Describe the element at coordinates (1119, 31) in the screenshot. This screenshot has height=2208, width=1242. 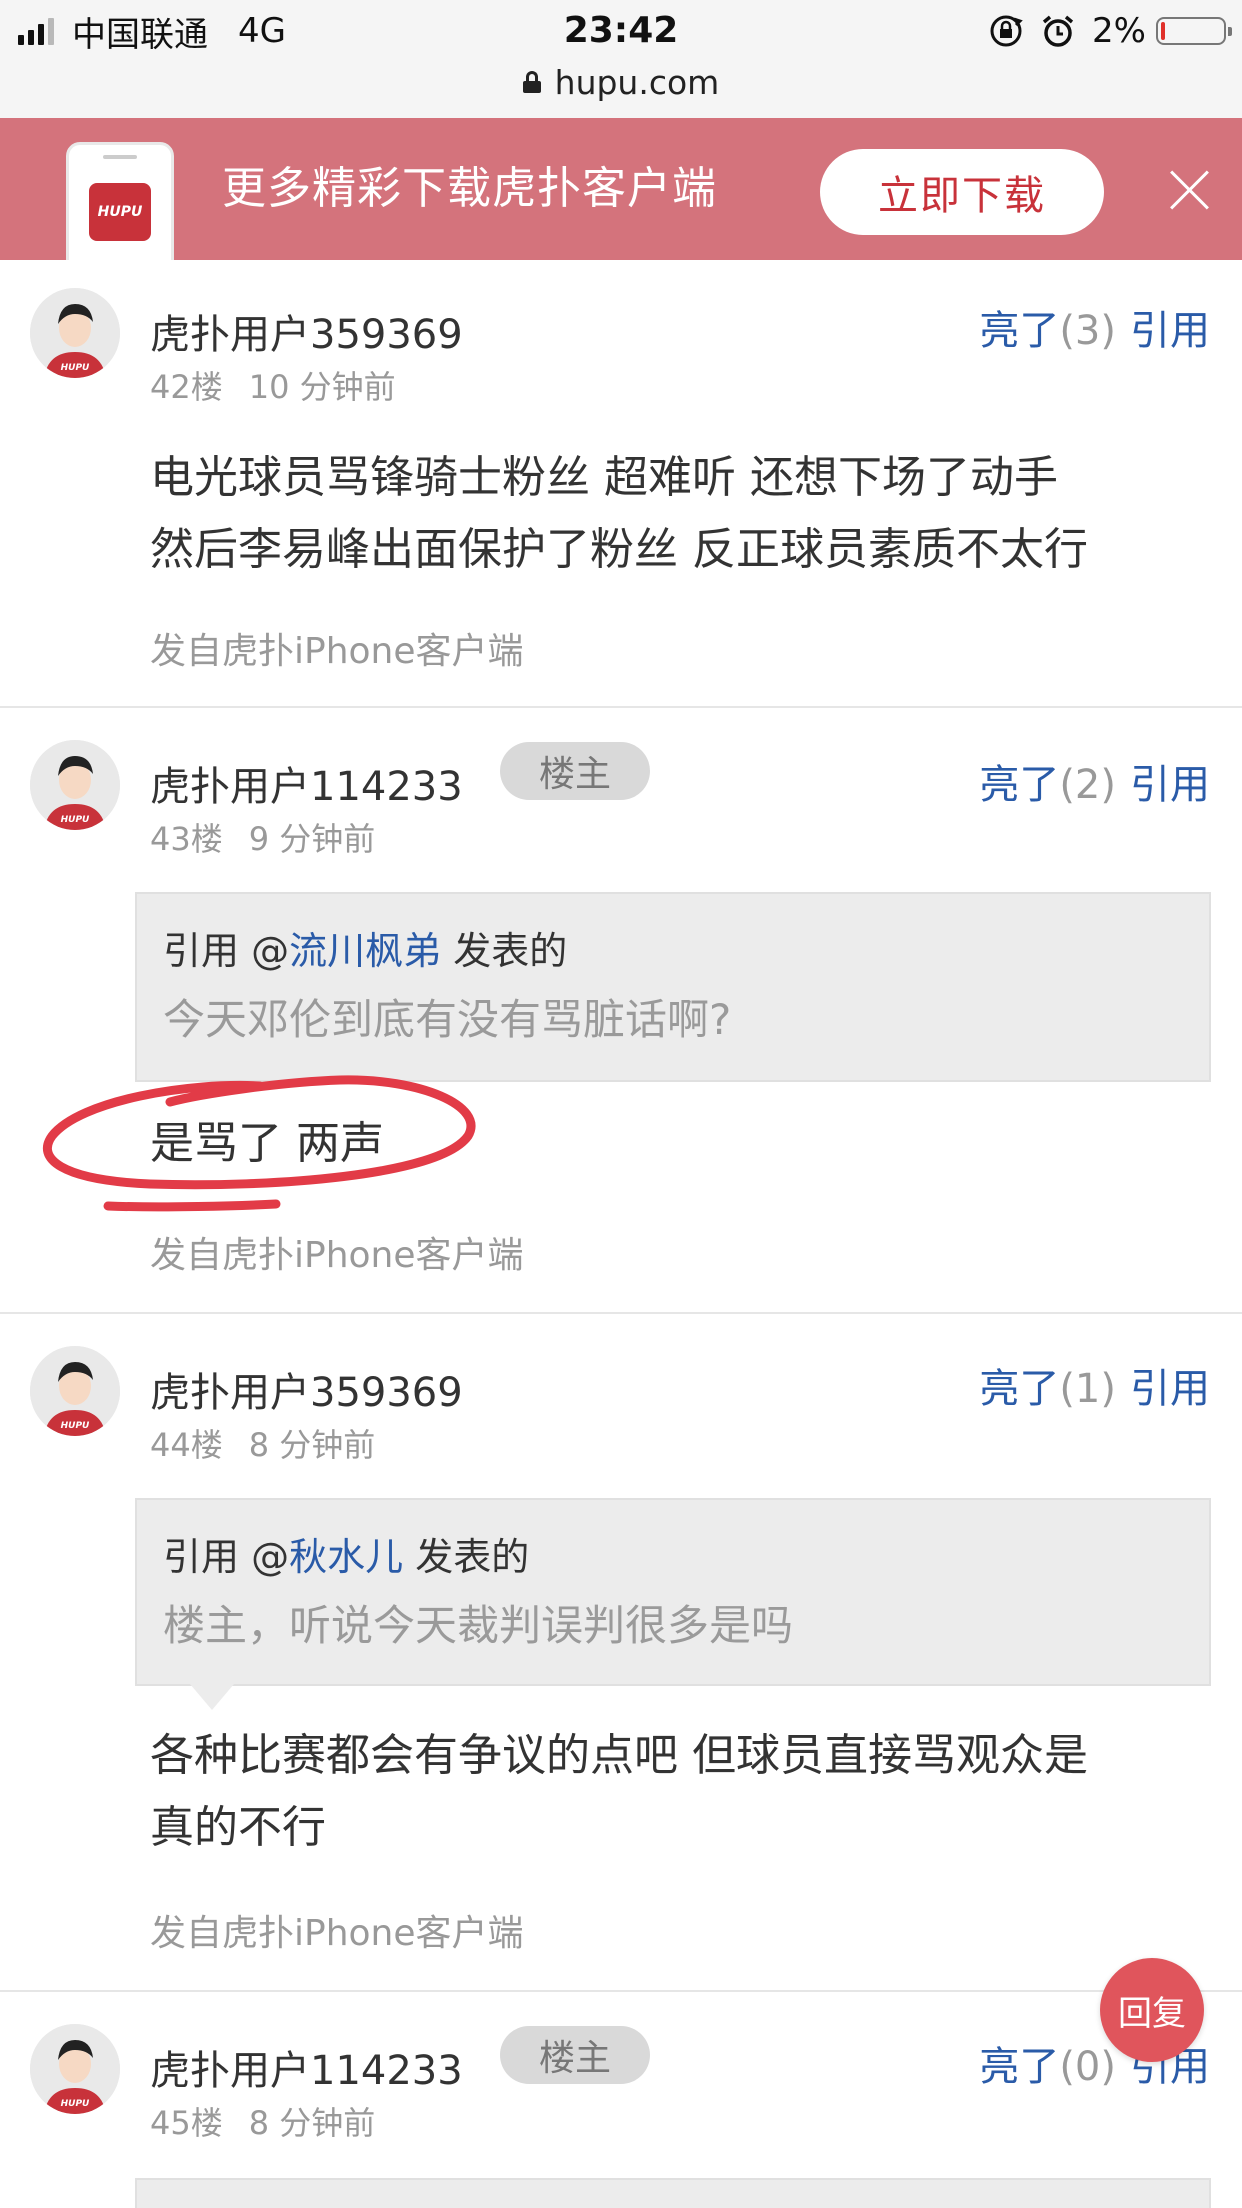
I see `battery-percent: 2%` at that location.